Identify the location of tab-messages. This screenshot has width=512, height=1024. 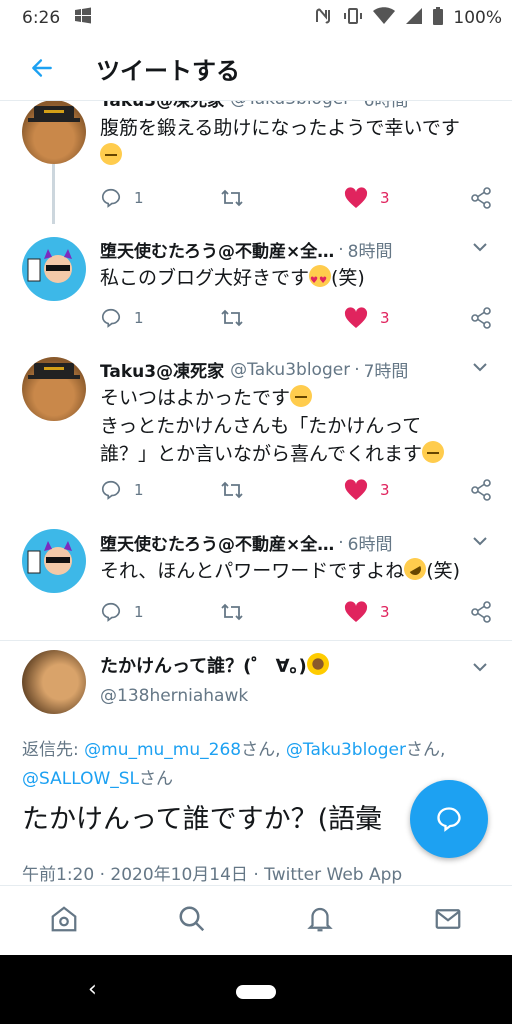
(448, 921).